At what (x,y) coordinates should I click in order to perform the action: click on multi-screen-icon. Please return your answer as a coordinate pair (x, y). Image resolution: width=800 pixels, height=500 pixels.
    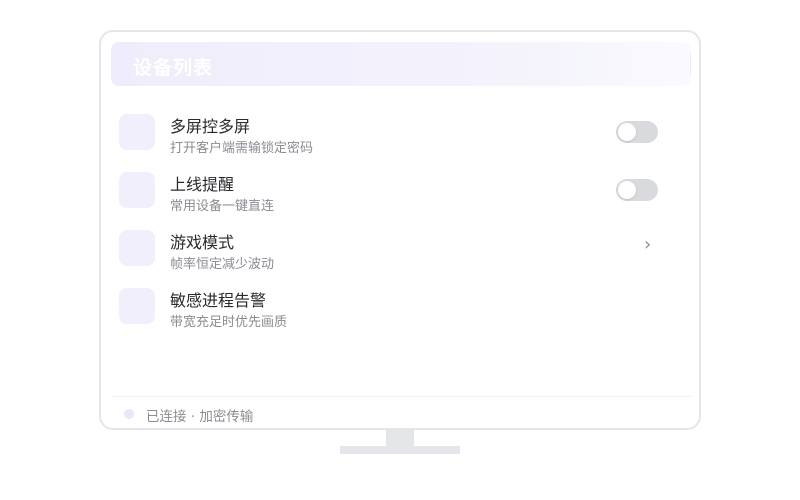
    Looking at the image, I should click on (137, 132).